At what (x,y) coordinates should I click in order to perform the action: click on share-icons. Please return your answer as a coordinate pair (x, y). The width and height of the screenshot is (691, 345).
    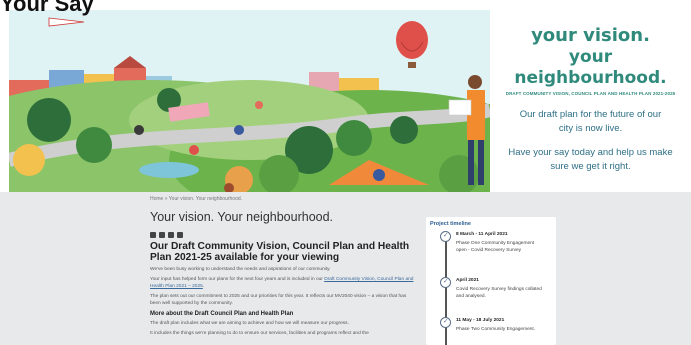
    Looking at the image, I should click on (282, 235).